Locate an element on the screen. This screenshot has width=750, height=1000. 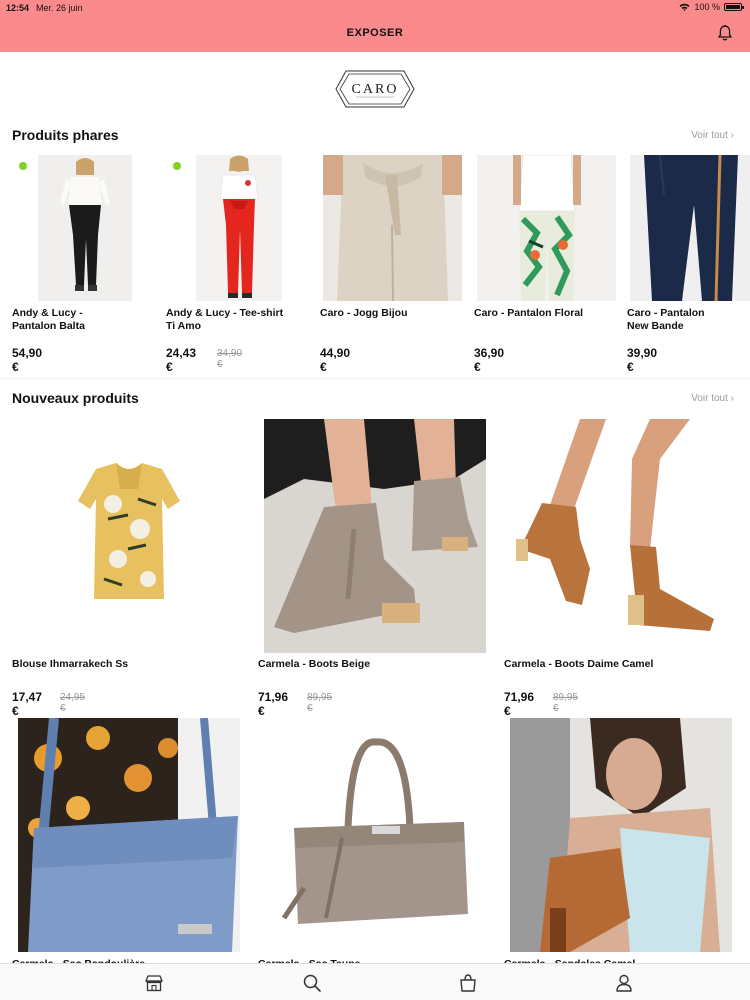
featured-see-all-label: Voir tout is located at coordinates (709, 135).